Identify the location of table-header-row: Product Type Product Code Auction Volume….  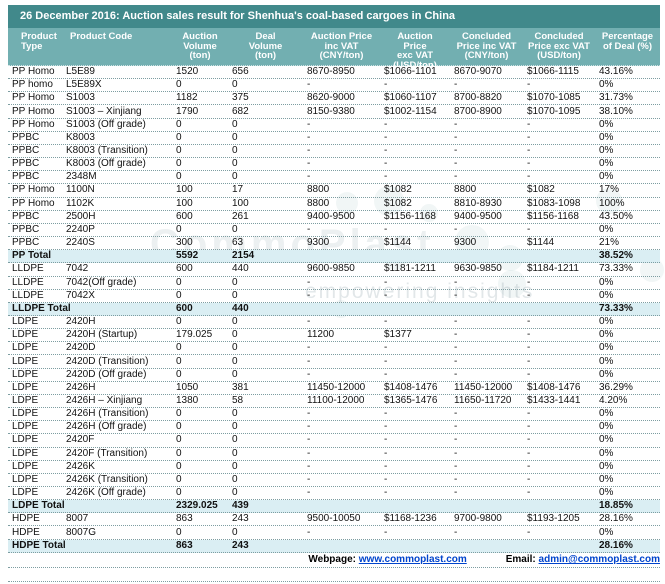
(334, 49).